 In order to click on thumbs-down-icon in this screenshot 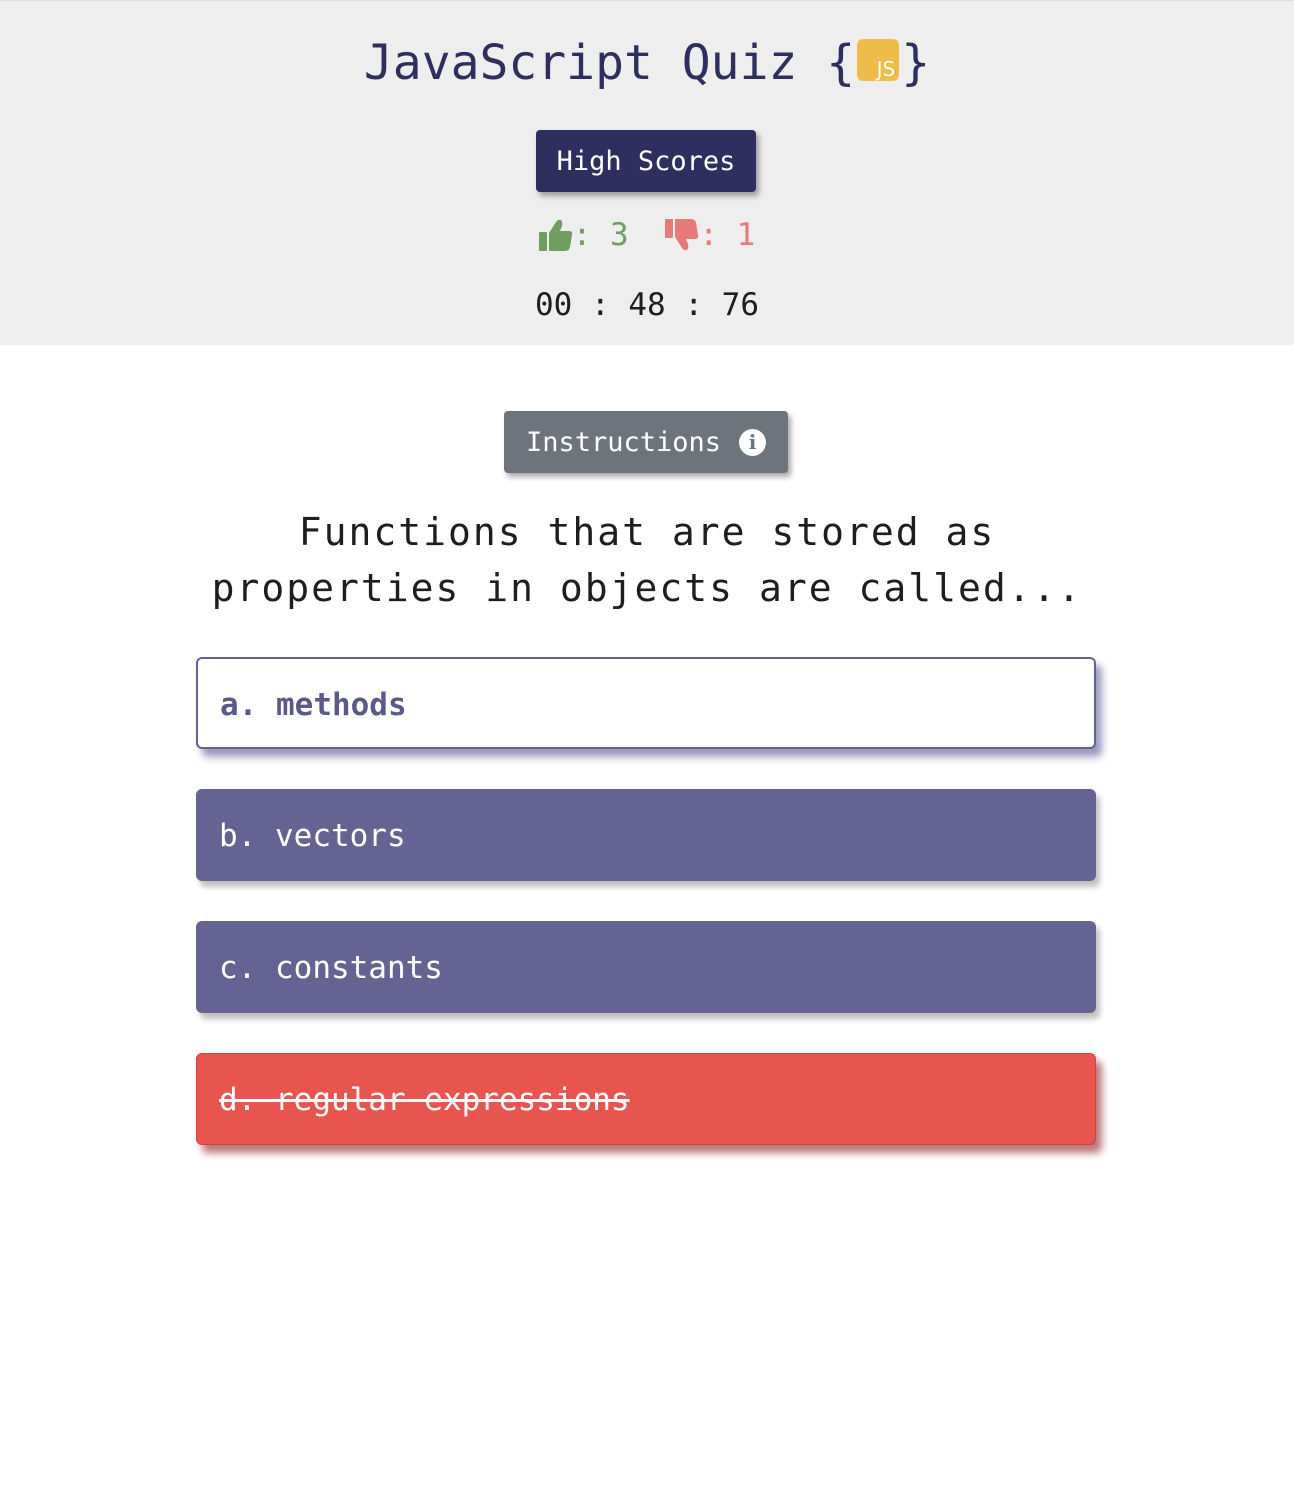, I will do `click(682, 235)`.